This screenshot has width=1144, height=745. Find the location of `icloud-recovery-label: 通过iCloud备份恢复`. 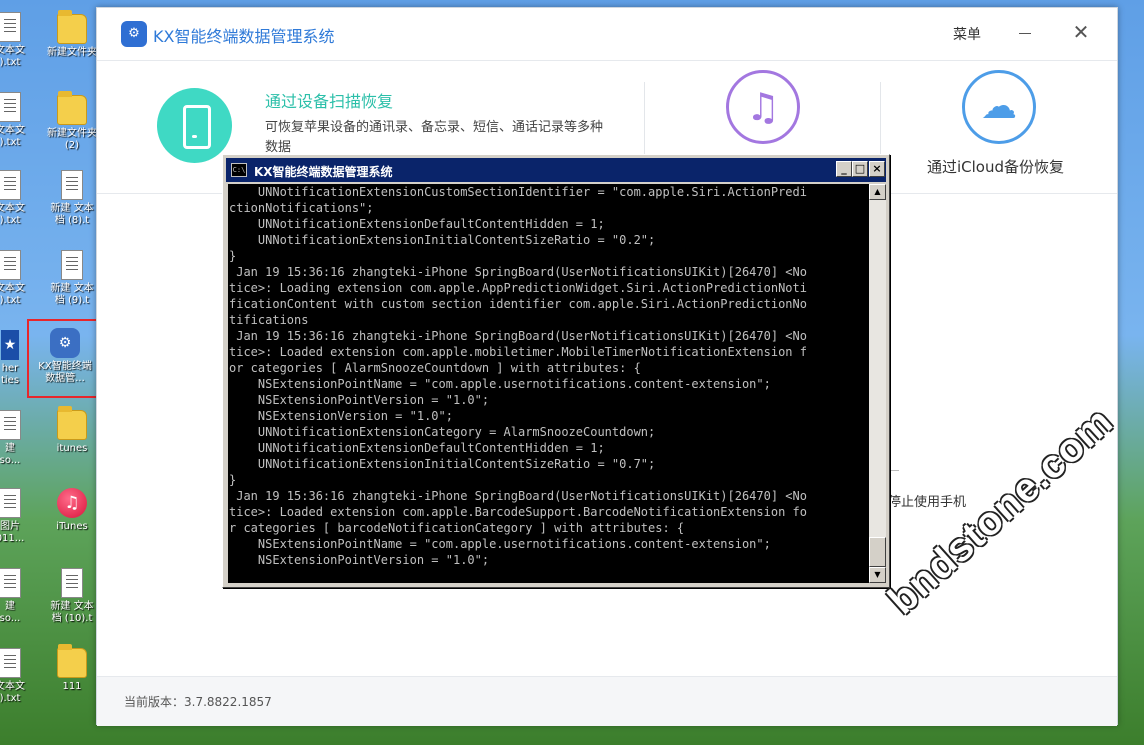

icloud-recovery-label: 通过iCloud备份恢复 is located at coordinates (995, 166).